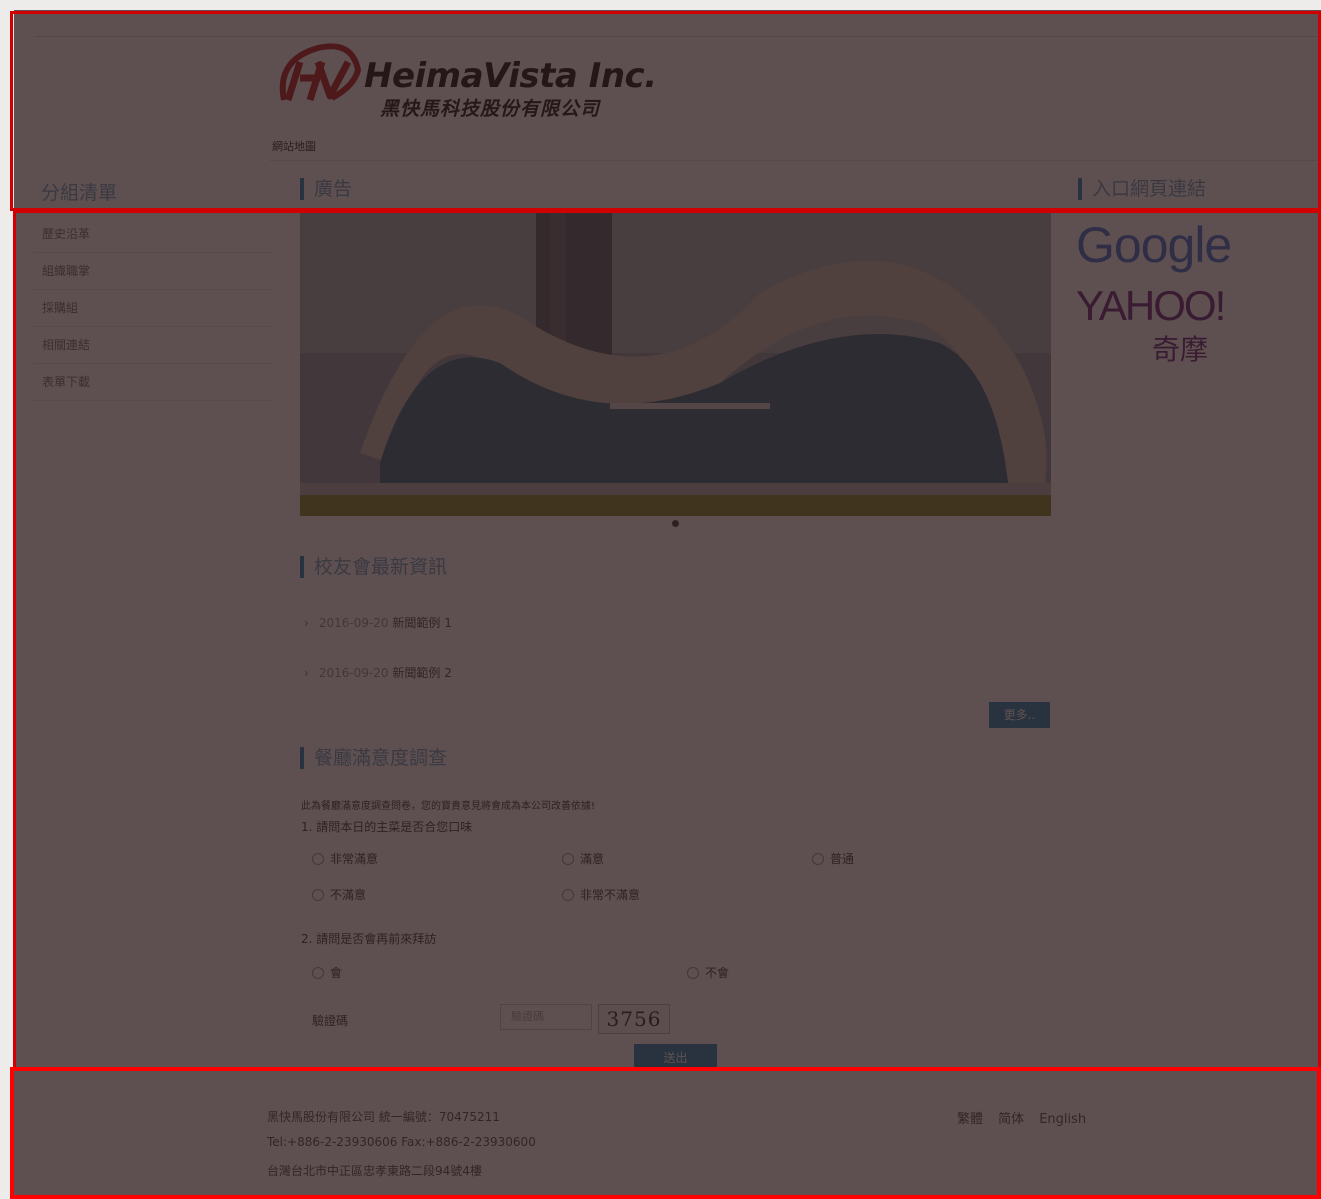  I want to click on ads-title: 廣告, so click(326, 189).